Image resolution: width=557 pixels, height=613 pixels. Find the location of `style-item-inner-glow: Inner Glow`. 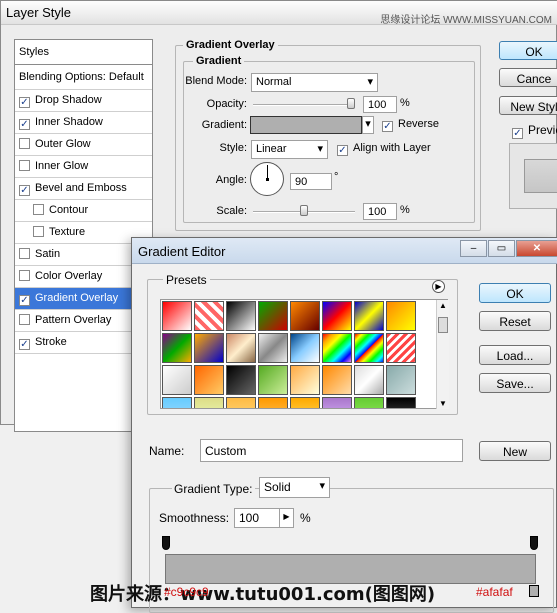

style-item-inner-glow: Inner Glow is located at coordinates (83, 167).